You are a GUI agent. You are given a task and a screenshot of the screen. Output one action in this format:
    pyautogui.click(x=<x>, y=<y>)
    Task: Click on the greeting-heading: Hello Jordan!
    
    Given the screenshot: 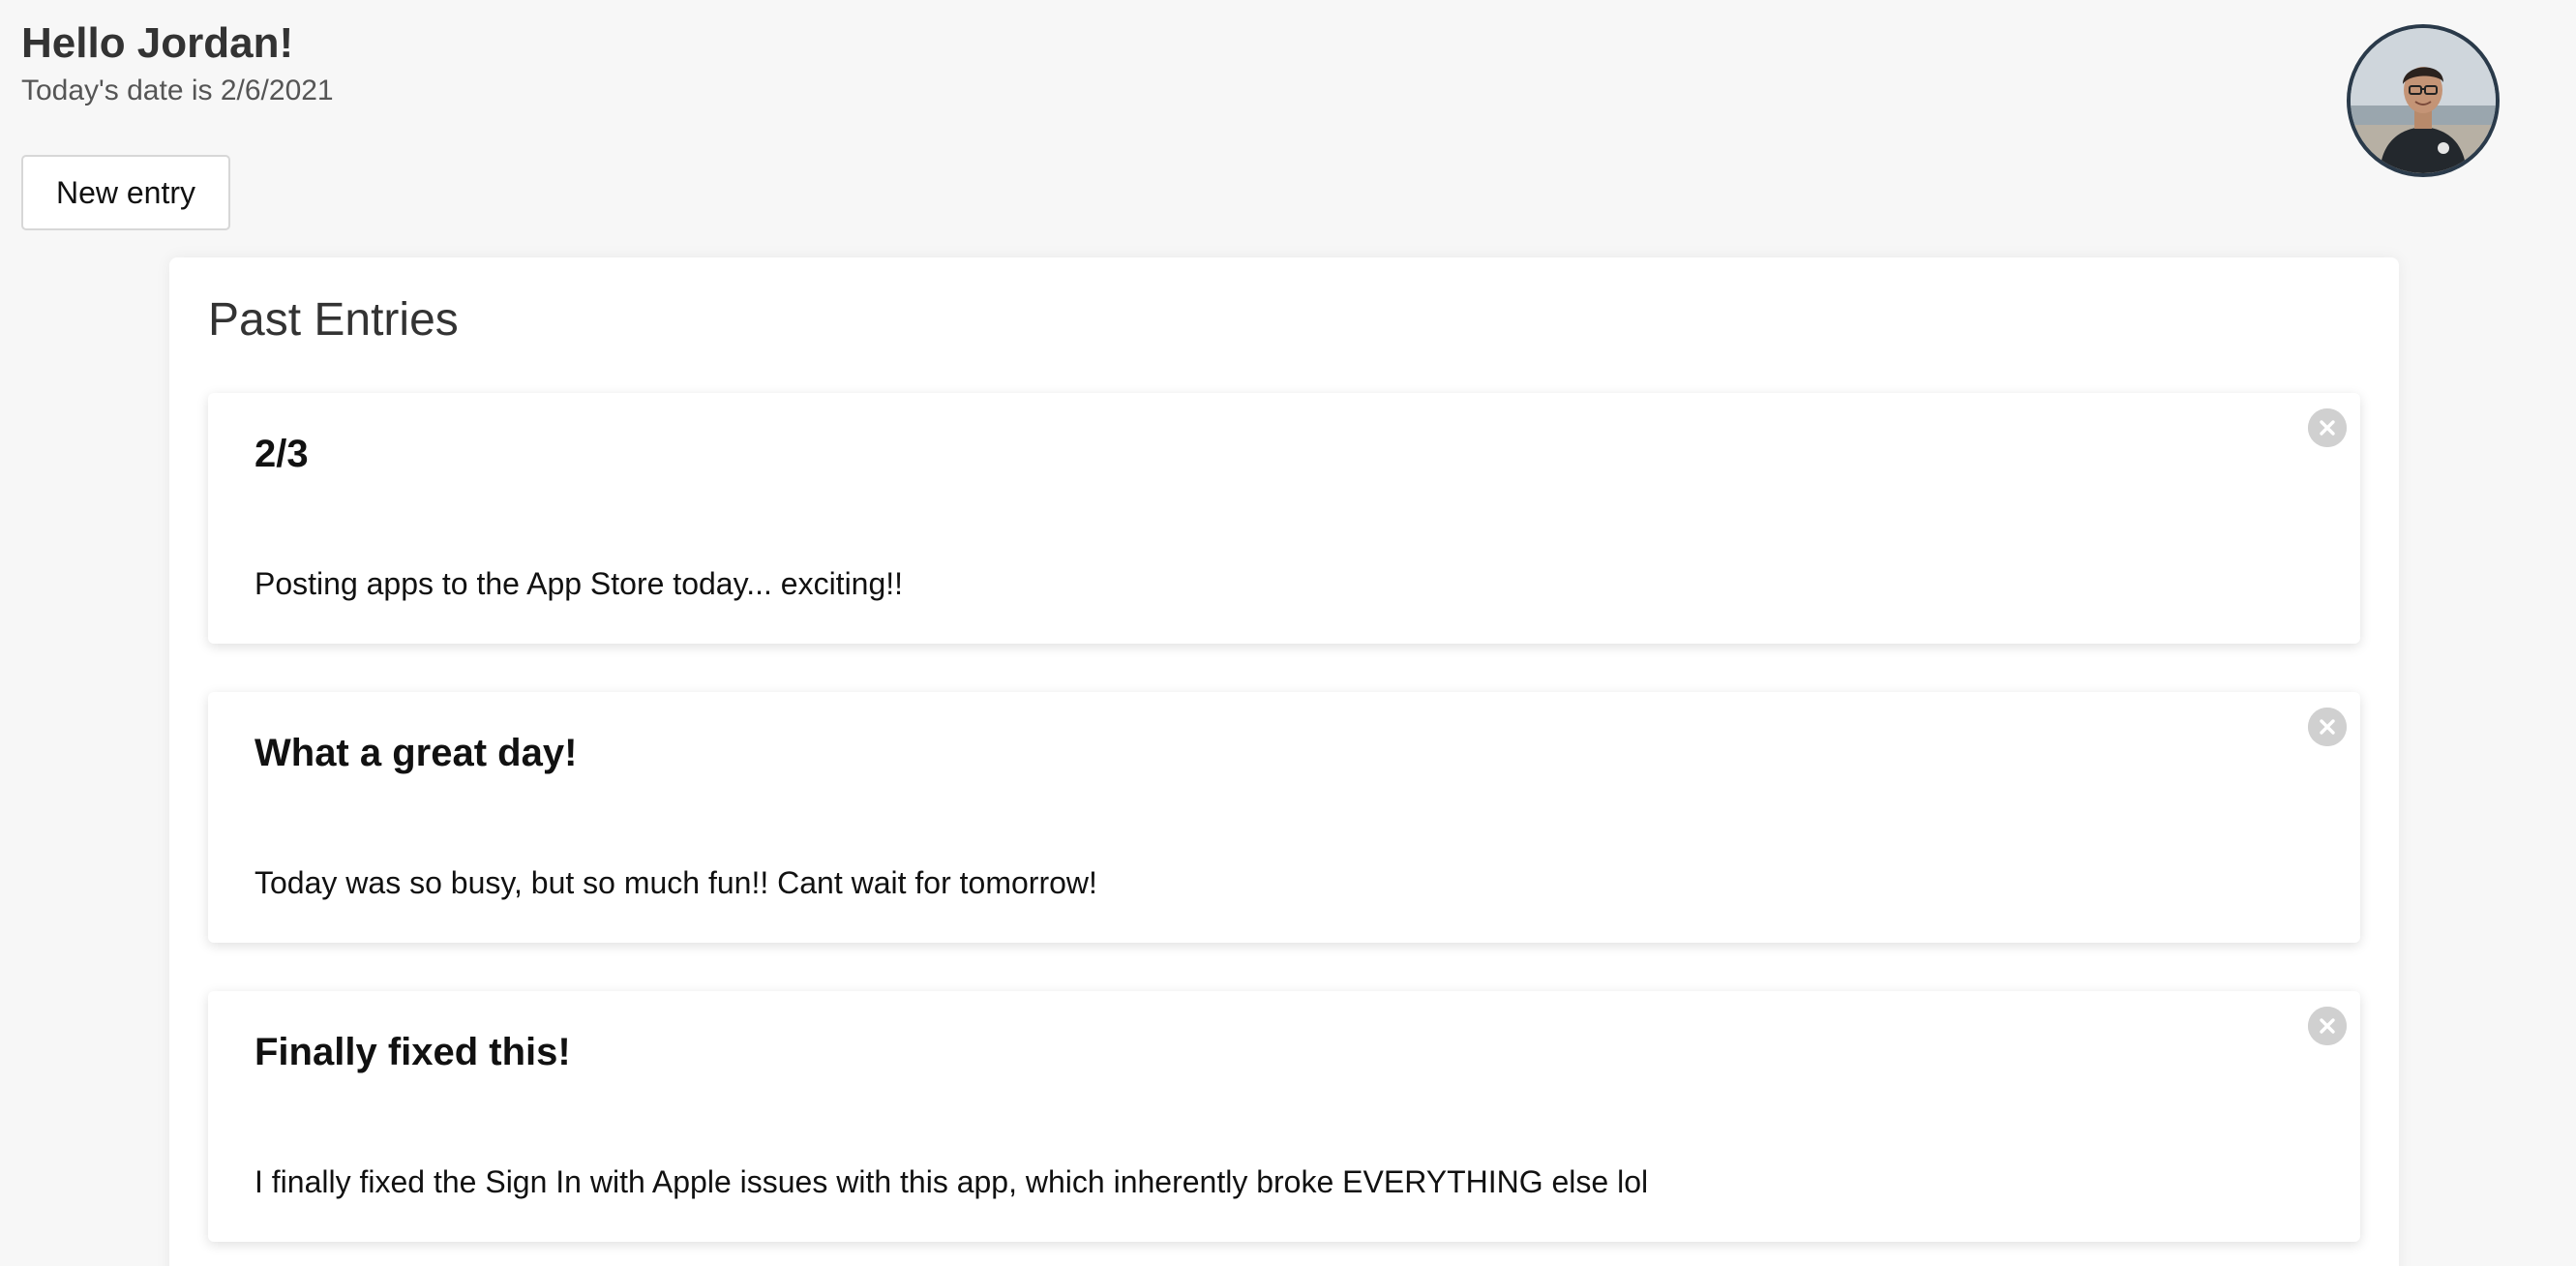 What is the action you would take?
    pyautogui.click(x=157, y=43)
    